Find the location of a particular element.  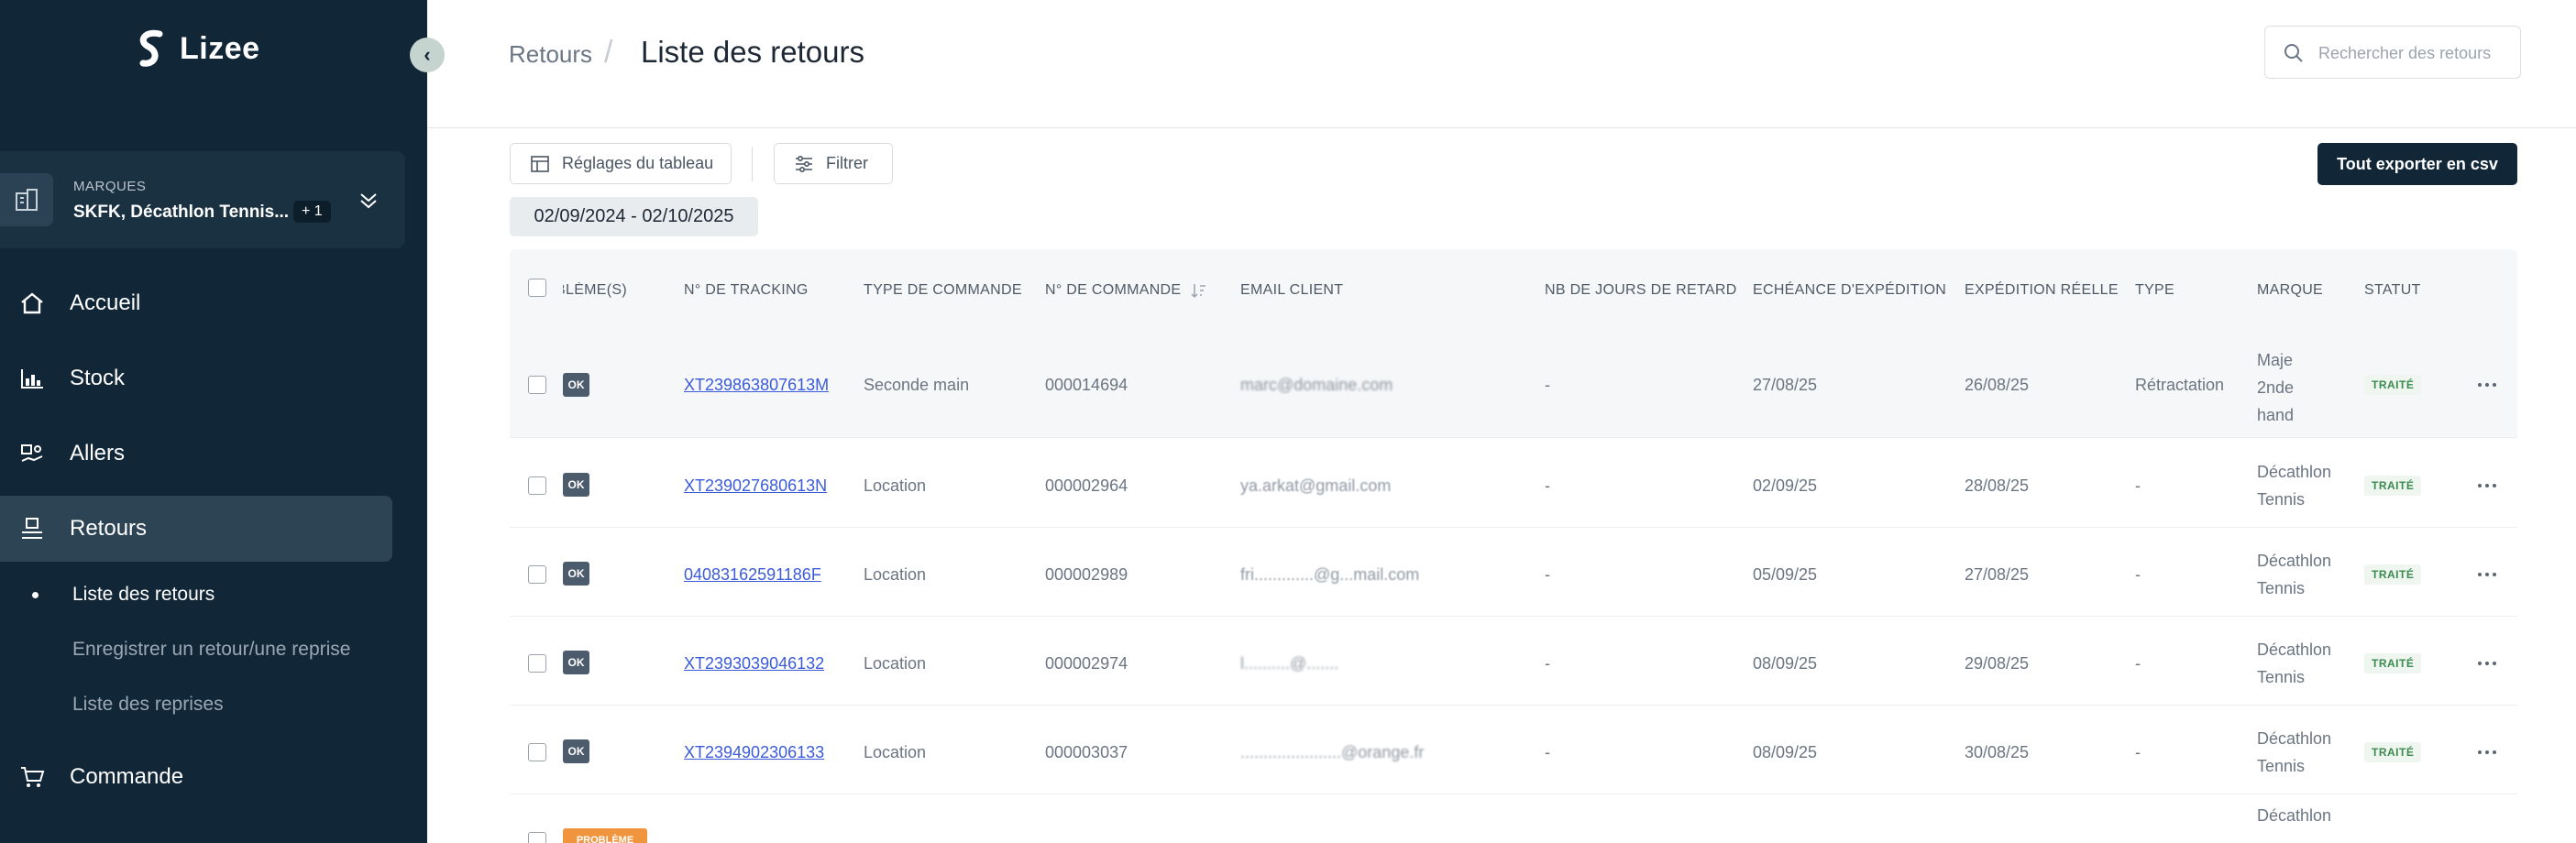

tracking-link: 04083162591186F is located at coordinates (752, 575).